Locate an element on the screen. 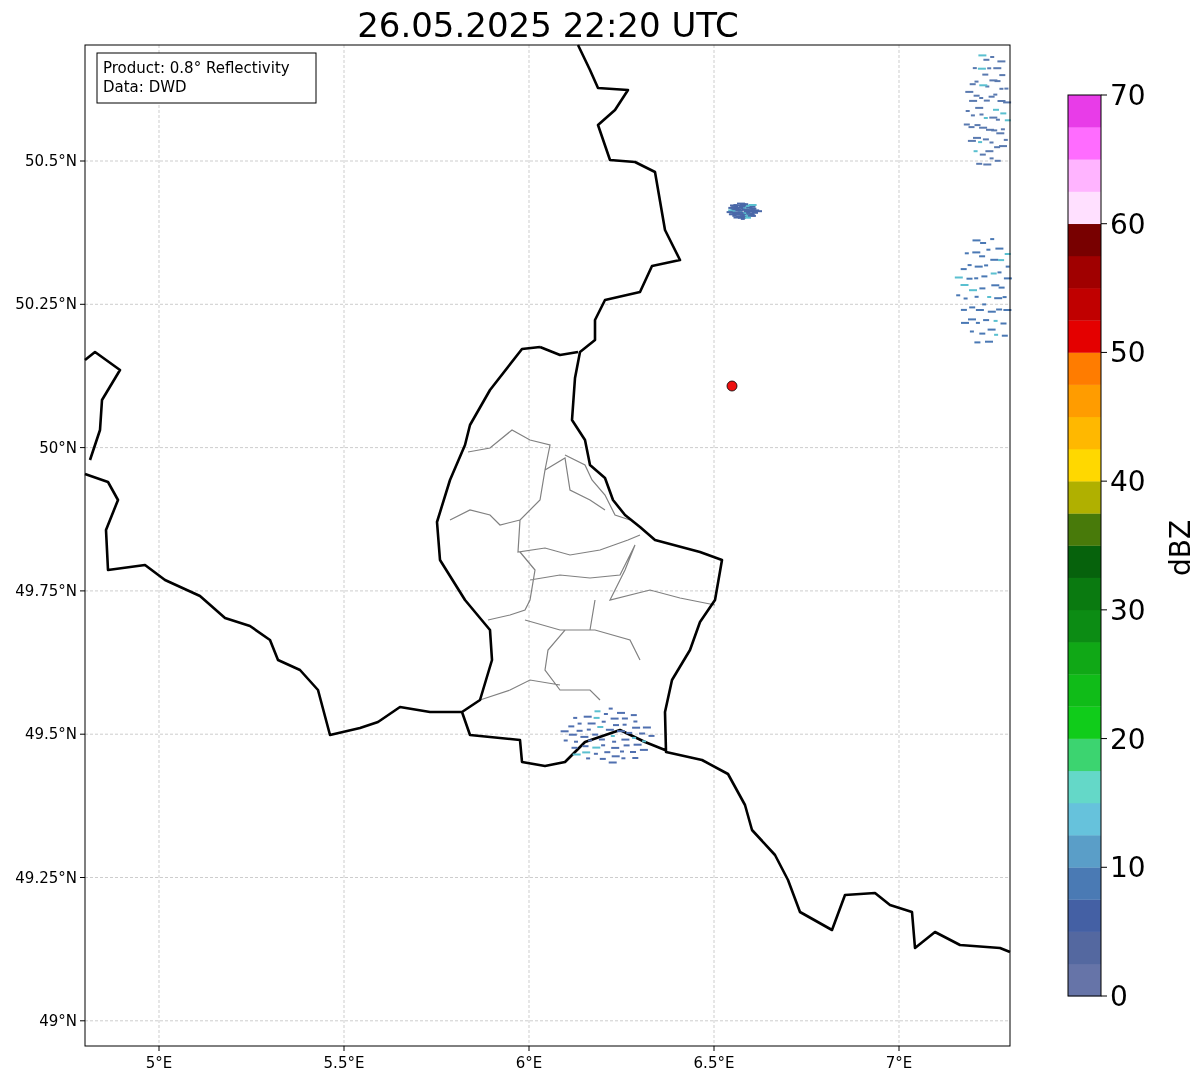  colorbar-tick-label: 0 is located at coordinates (1119, 996).